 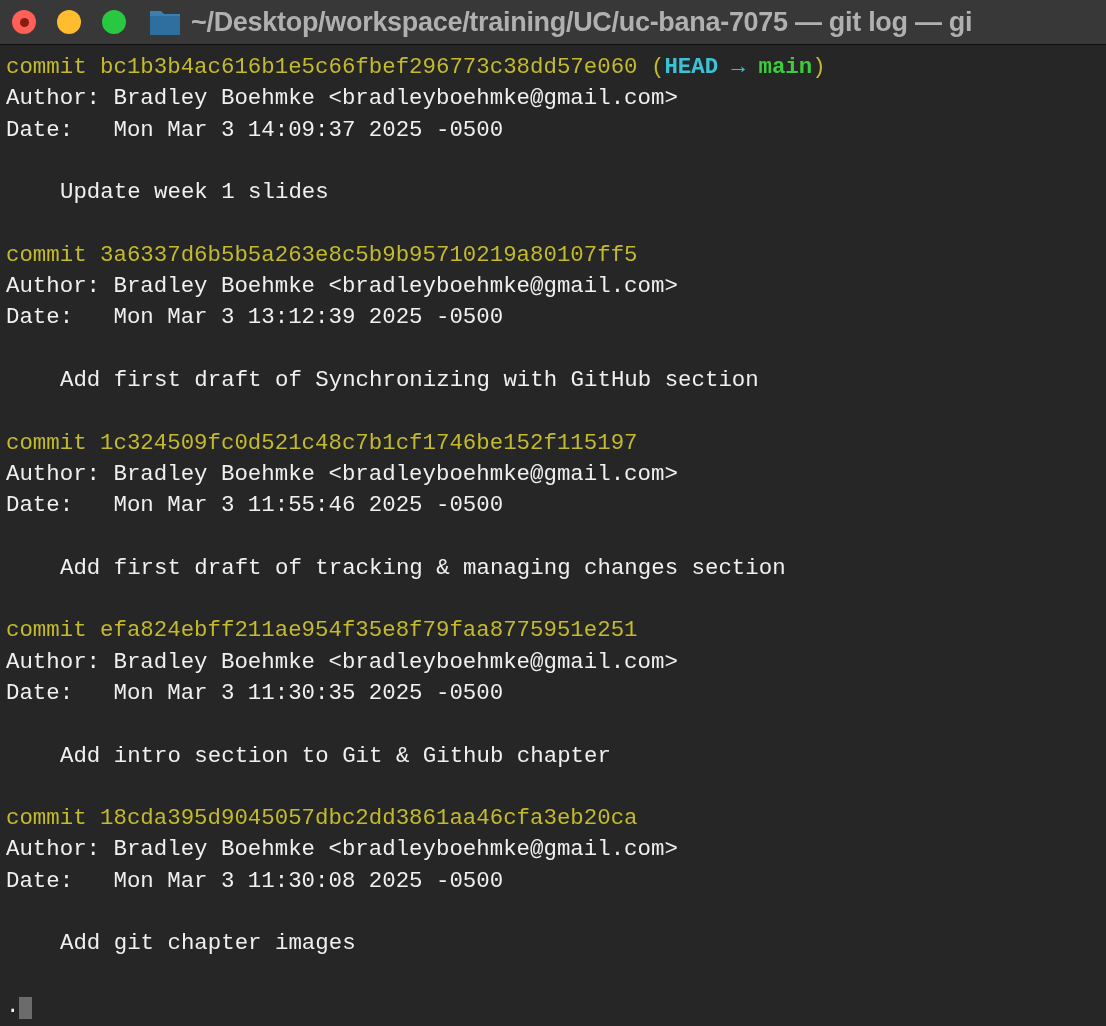 What do you see at coordinates (114, 22) in the screenshot?
I see `maximize-button` at bounding box center [114, 22].